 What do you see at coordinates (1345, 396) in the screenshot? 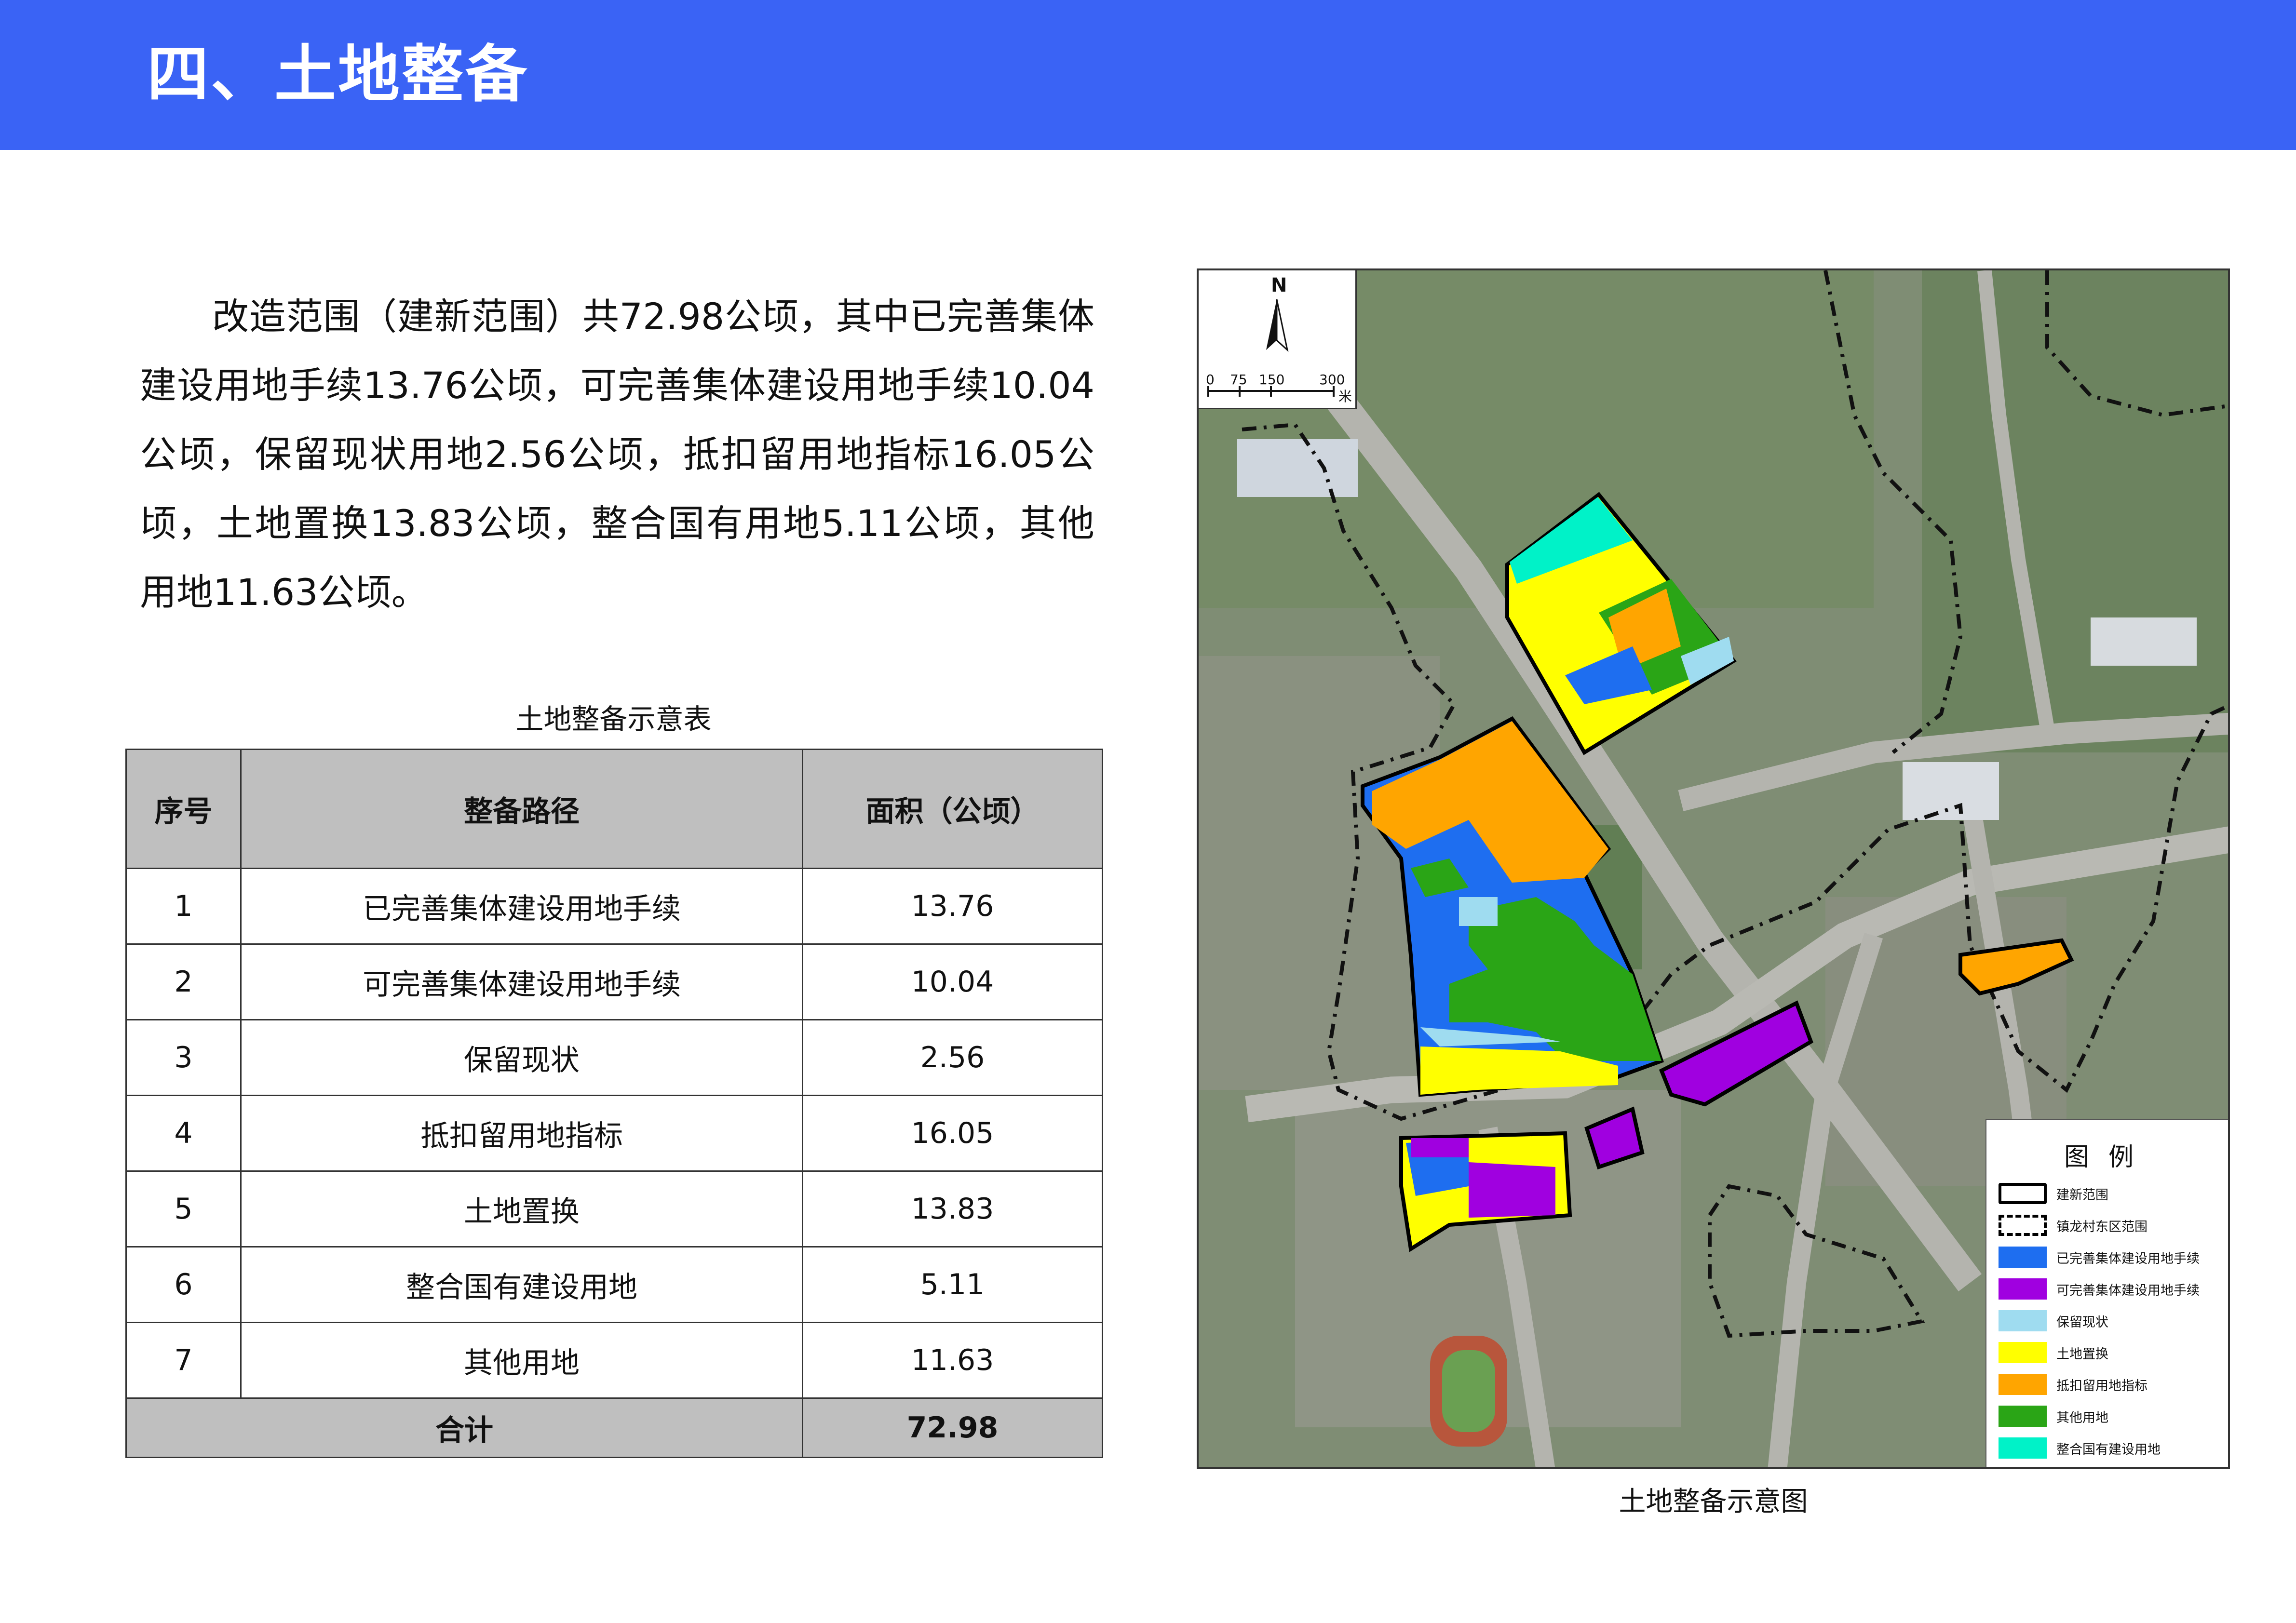
I see `scale-unit: 米` at bounding box center [1345, 396].